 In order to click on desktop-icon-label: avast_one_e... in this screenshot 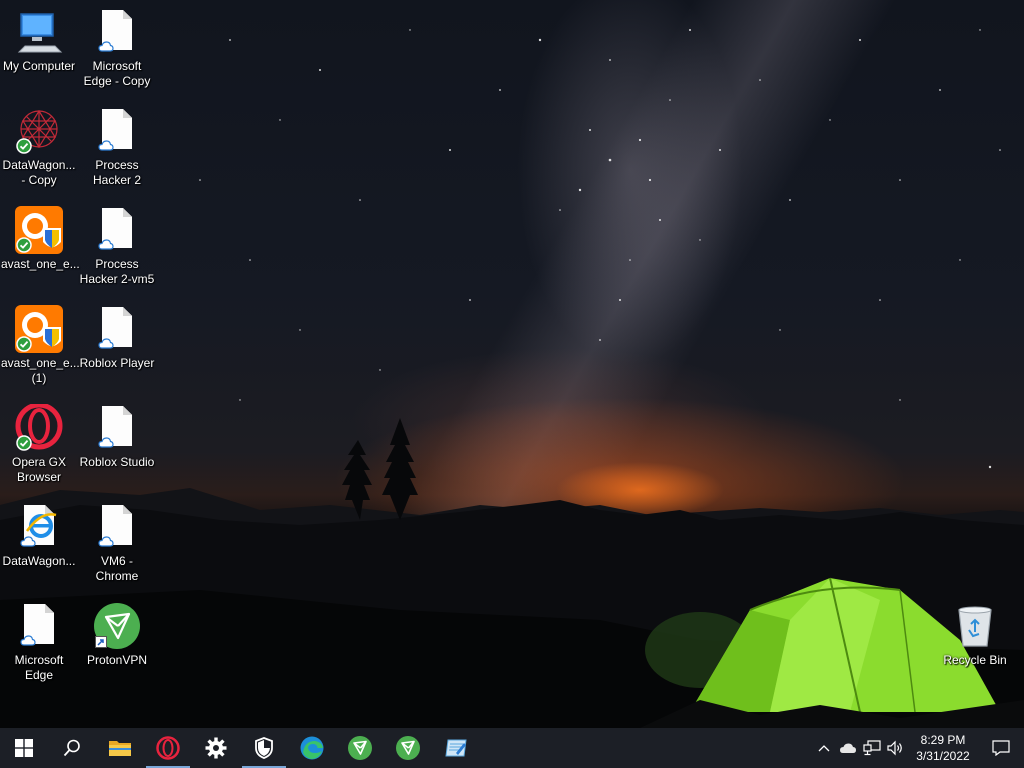, I will do `click(40, 264)`.